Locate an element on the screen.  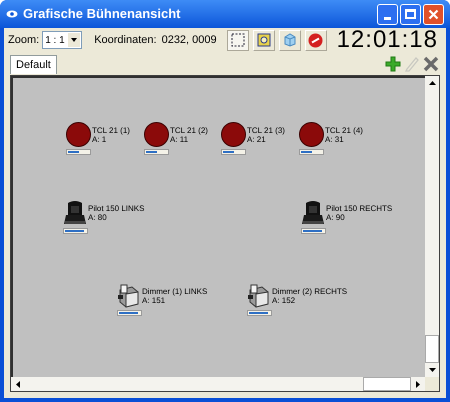
fixture-name: TCL 21 (1) is located at coordinates (111, 130).